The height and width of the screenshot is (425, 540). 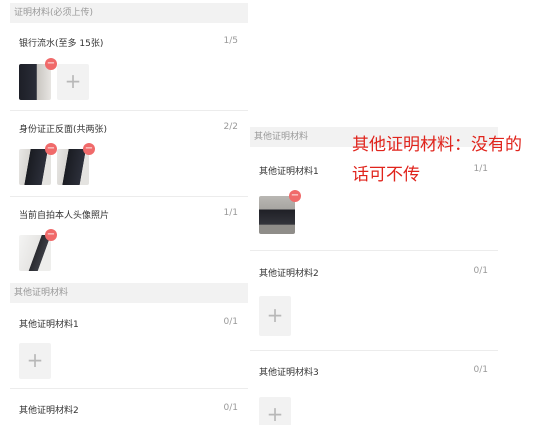 What do you see at coordinates (129, 293) in the screenshot?
I see `section-header-other: 其他证明材料` at bounding box center [129, 293].